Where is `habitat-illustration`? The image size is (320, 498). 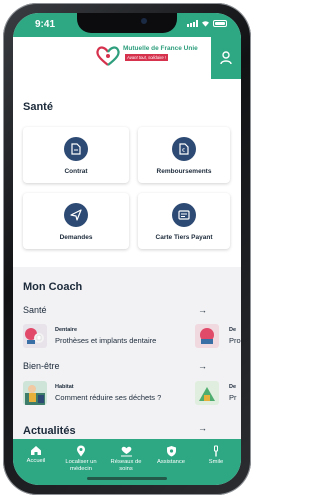
habitat-illustration is located at coordinates (35, 393).